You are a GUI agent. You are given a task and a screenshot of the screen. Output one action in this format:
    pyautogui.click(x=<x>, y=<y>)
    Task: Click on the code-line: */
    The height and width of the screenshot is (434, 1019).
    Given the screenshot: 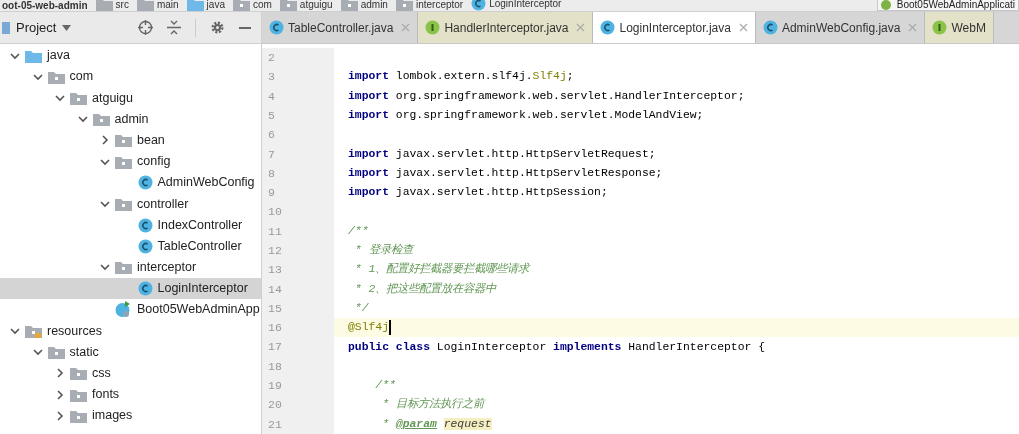 What is the action you would take?
    pyautogui.click(x=361, y=308)
    